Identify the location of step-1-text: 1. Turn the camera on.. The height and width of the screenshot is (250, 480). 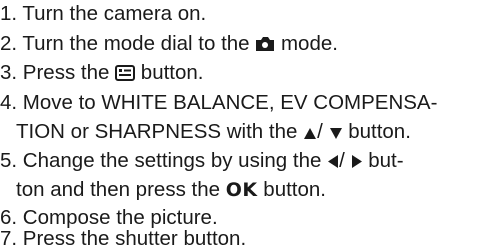
(103, 13).